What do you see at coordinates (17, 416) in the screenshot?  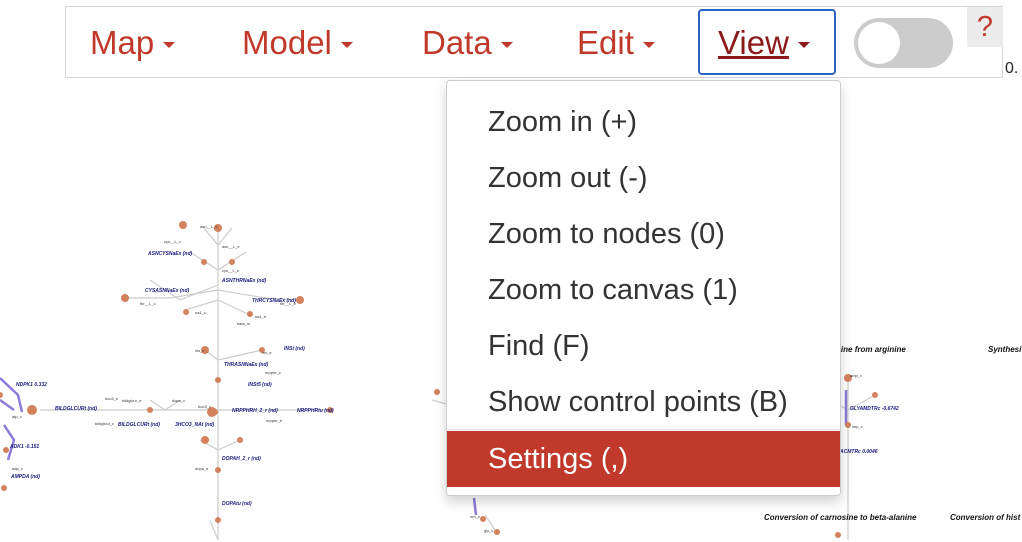 I see `metabolite-label: atp_c` at bounding box center [17, 416].